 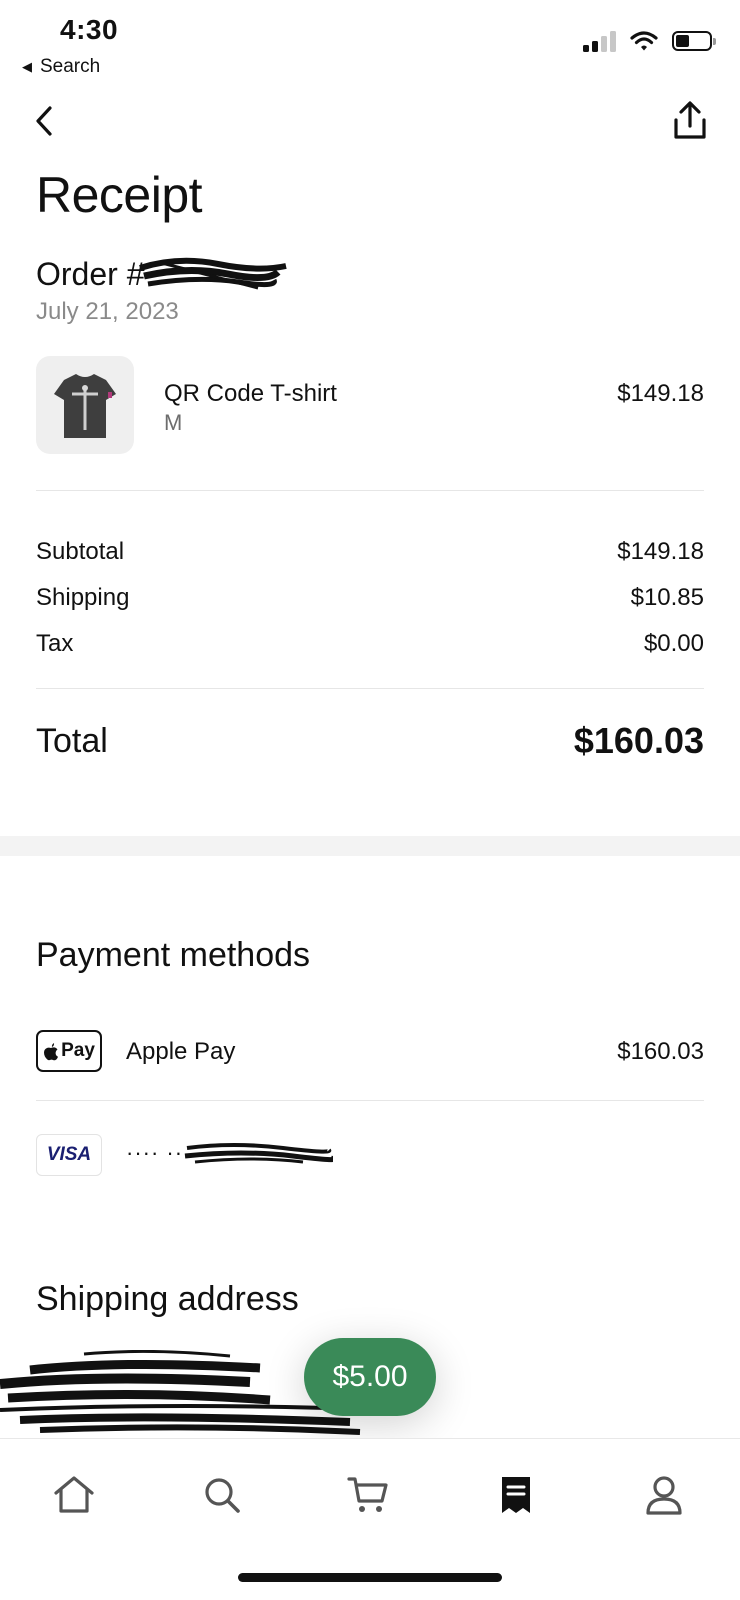 What do you see at coordinates (51, 1051) in the screenshot?
I see `apple-logo-icon` at bounding box center [51, 1051].